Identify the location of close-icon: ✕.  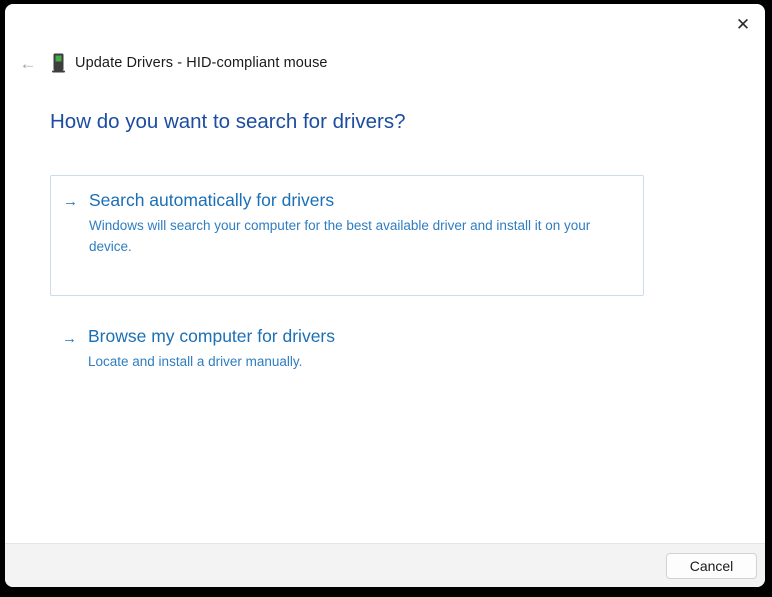
(743, 25).